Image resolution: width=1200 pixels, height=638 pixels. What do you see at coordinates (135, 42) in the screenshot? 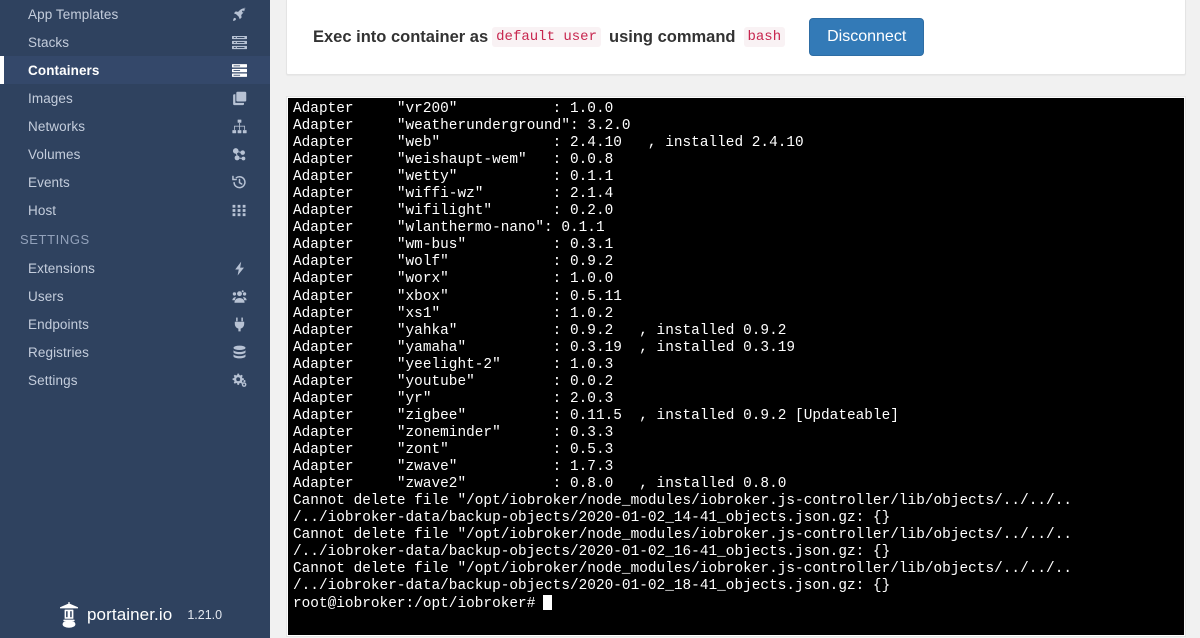
I see `sidebar-item-stacks: Stacks` at bounding box center [135, 42].